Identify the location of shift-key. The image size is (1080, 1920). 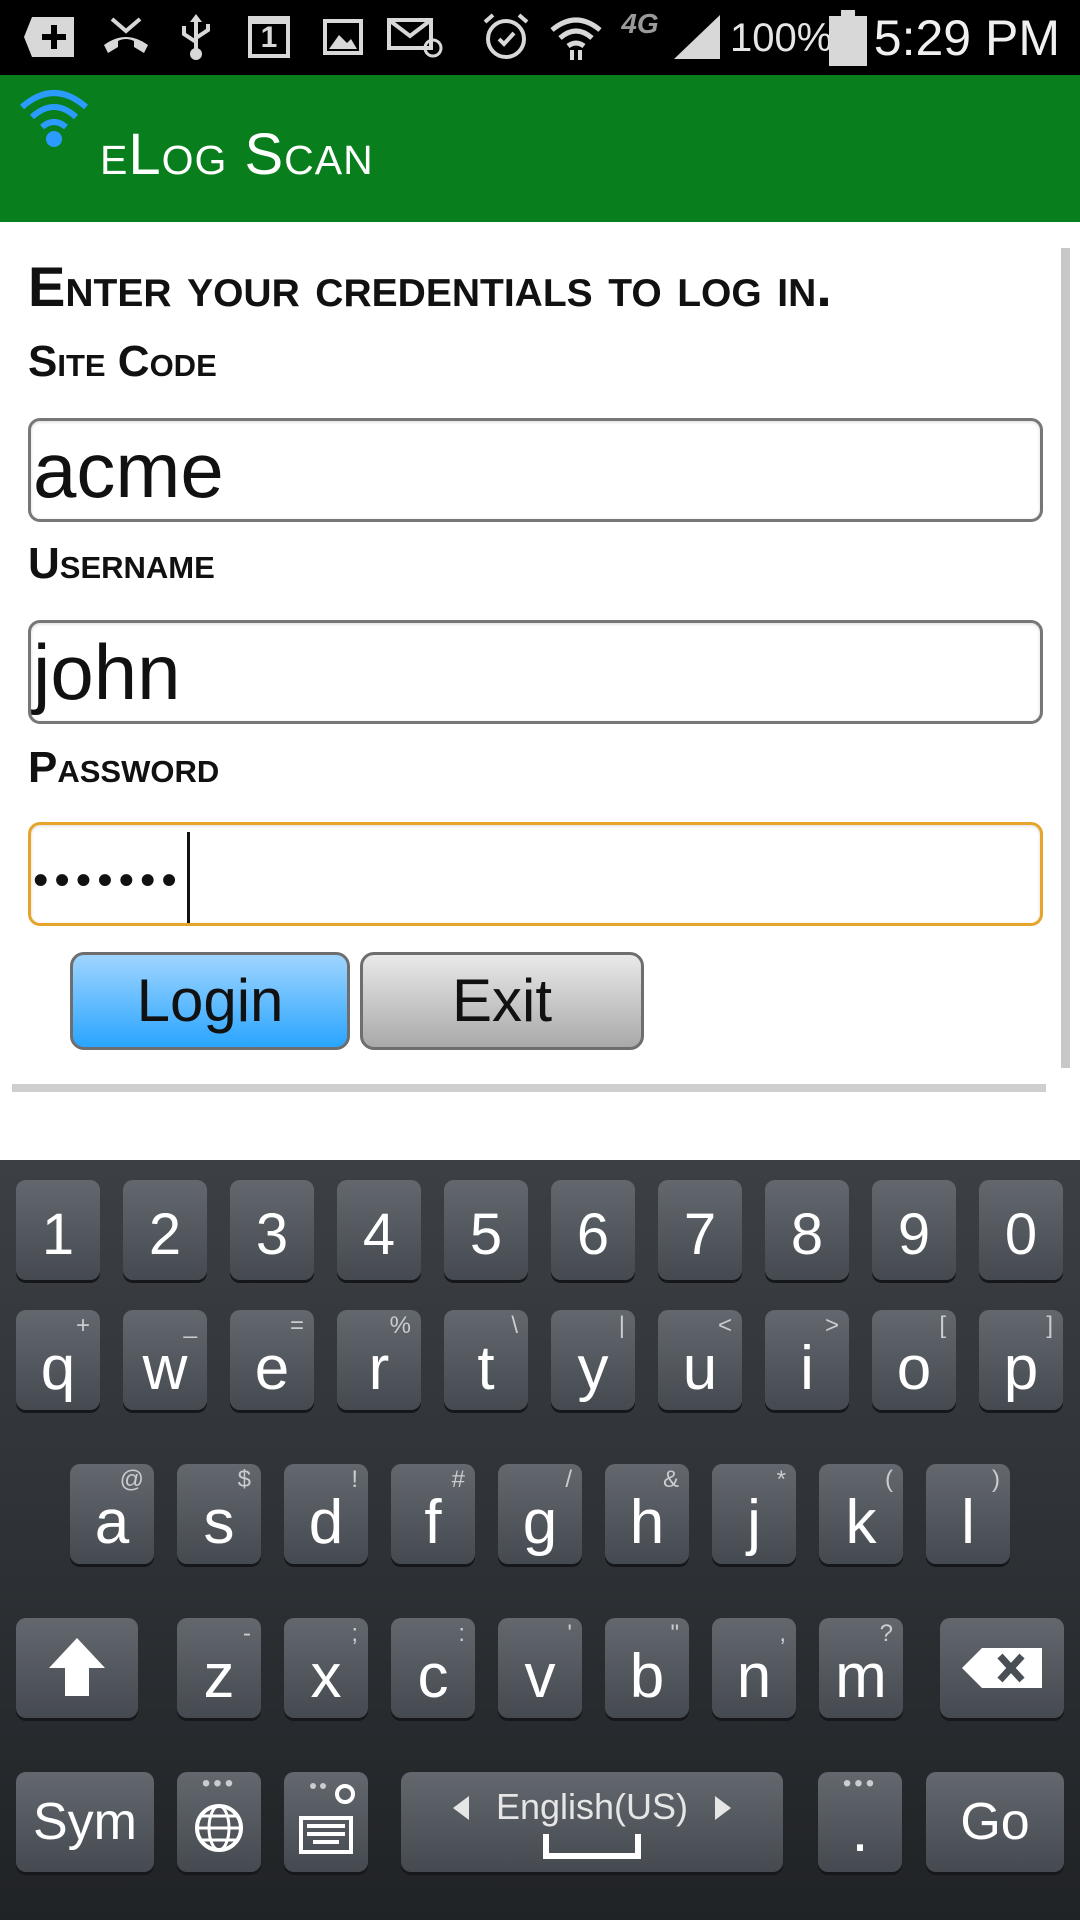
(77, 1668).